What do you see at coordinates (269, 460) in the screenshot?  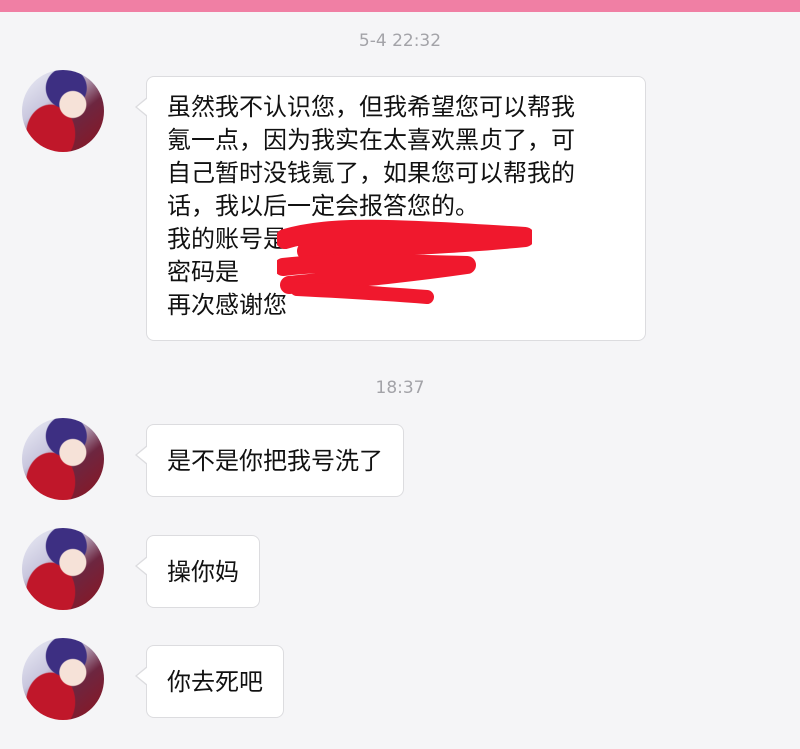 I see `message-bubble: 是不是你把我号洗了` at bounding box center [269, 460].